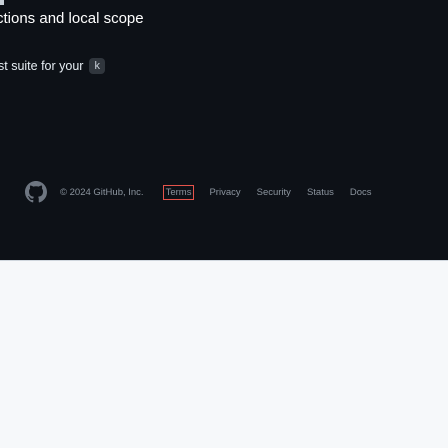 This screenshot has width=448, height=448. I want to click on section-heading-fragment: ctions and local scope, so click(72, 18).